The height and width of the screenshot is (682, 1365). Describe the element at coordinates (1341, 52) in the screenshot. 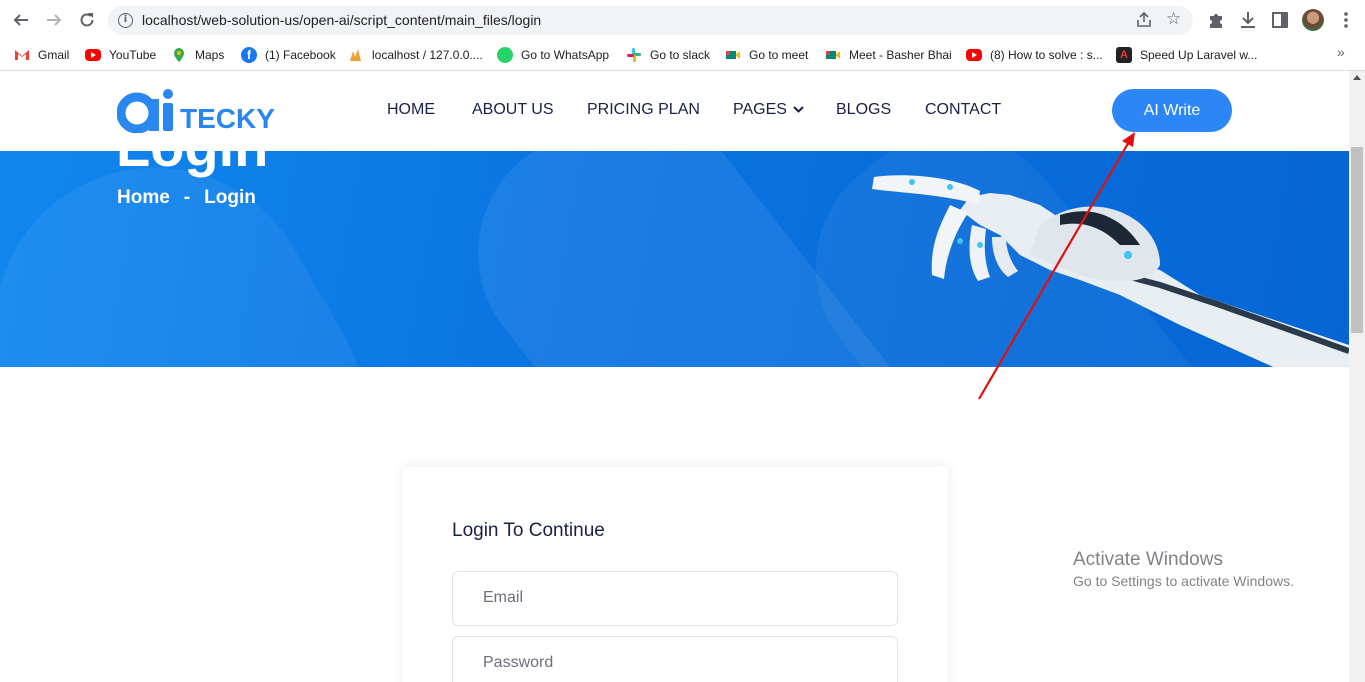

I see `bookmarks-overflow-chevron-icon: »` at that location.